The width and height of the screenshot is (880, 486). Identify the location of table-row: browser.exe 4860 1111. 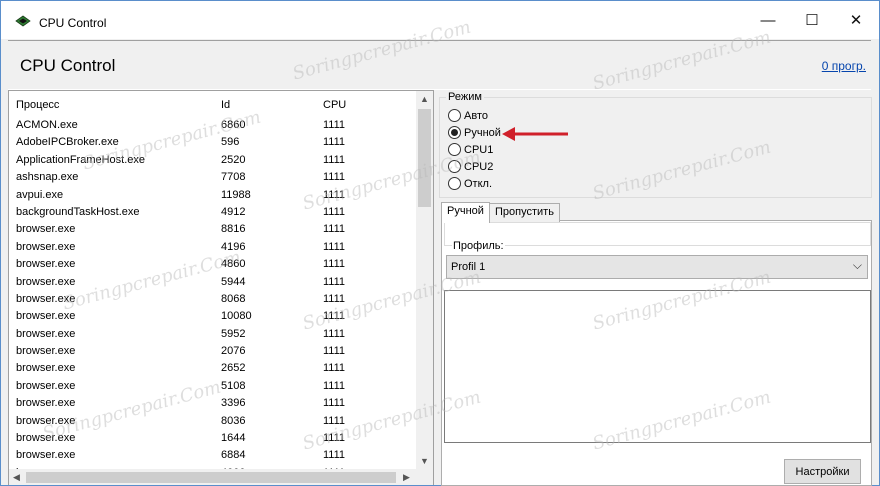
(212, 263).